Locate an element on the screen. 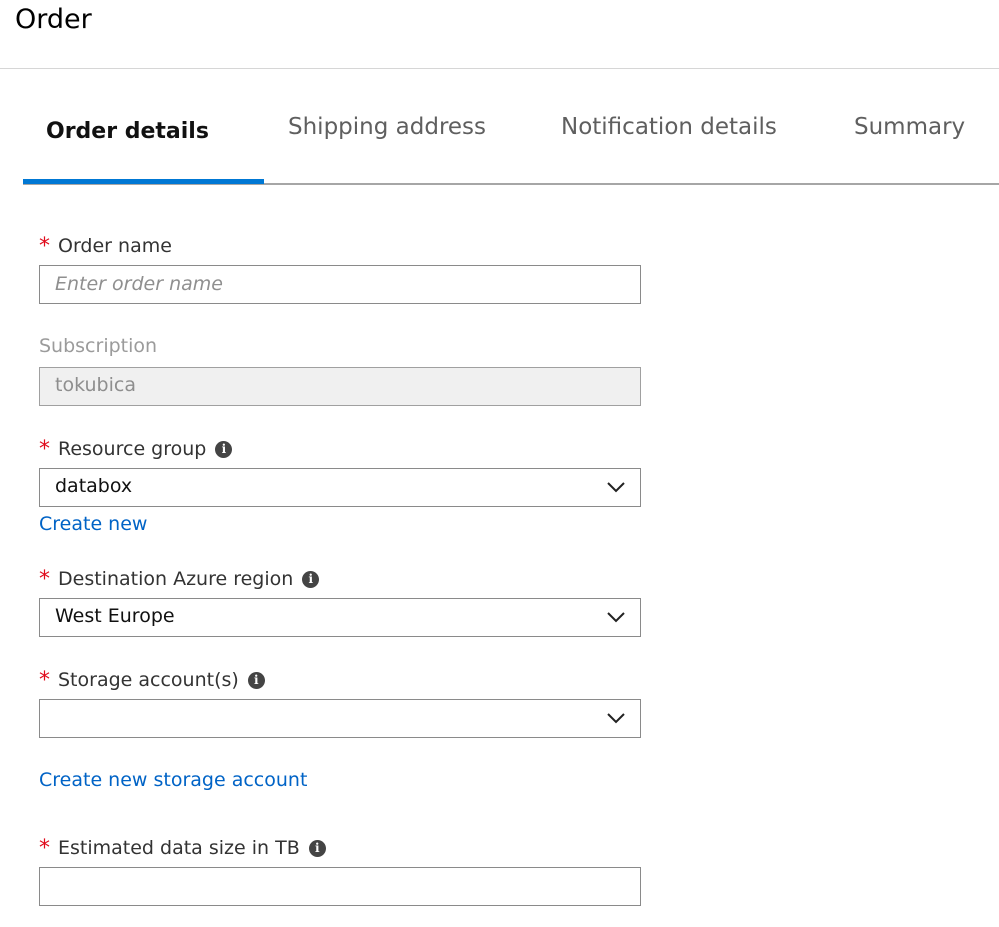  tab-summary: Summary is located at coordinates (909, 127).